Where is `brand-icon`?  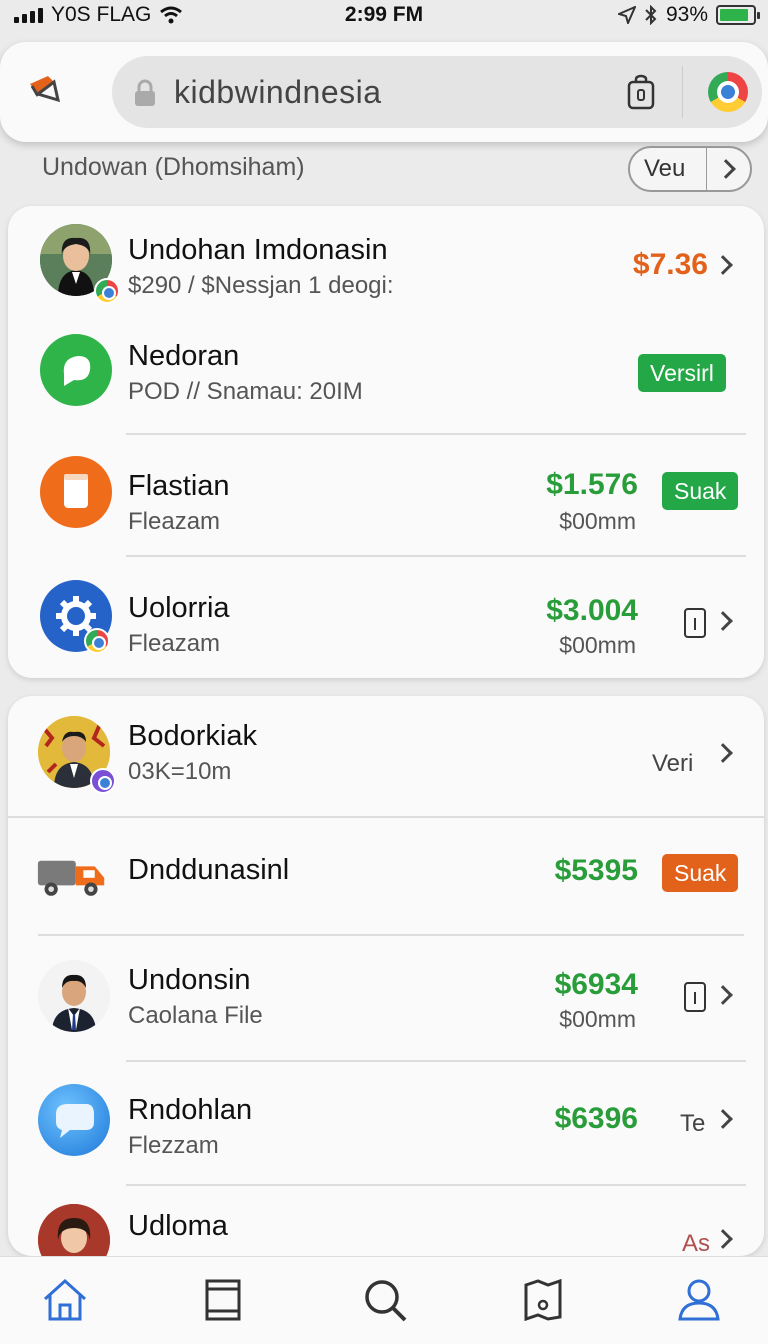 brand-icon is located at coordinates (44, 90).